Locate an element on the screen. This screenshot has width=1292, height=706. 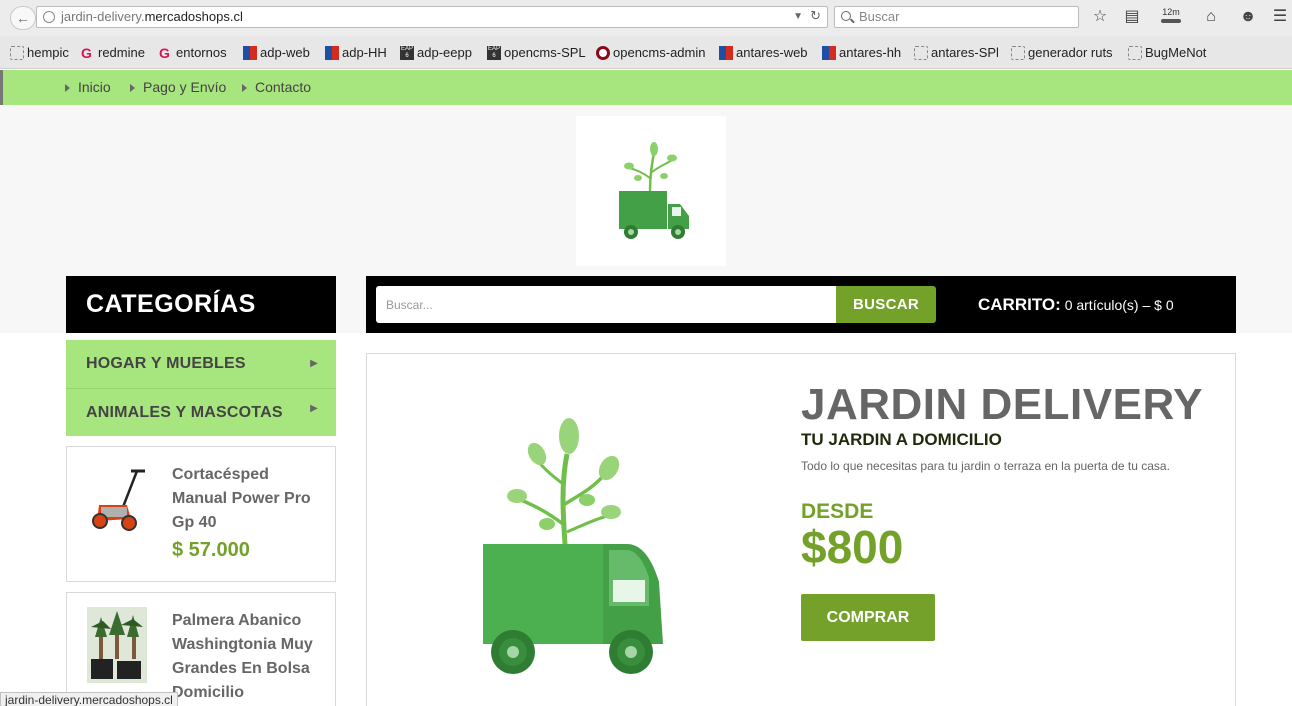
back-button: ← is located at coordinates (23, 18).